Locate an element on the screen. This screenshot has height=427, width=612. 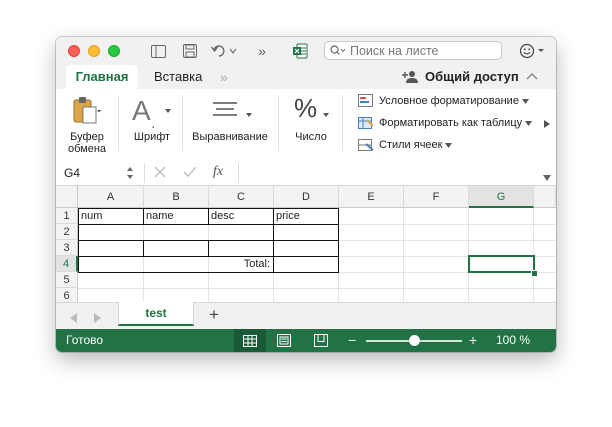
collapse-ribbon-icon is located at coordinates (532, 77).